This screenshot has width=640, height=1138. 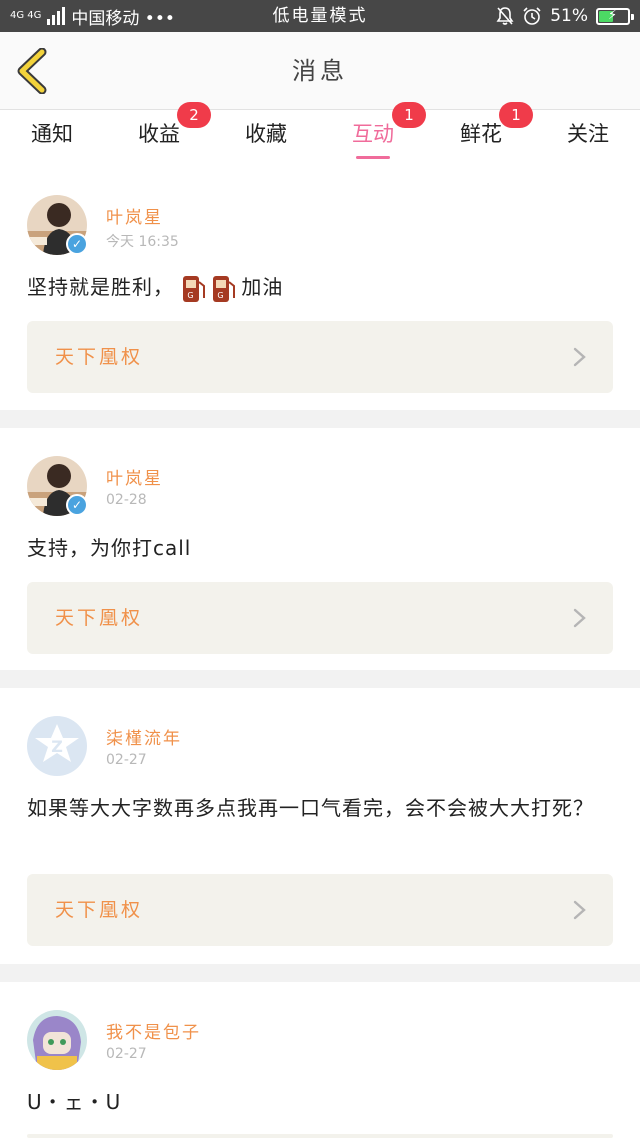 What do you see at coordinates (320, 16) in the screenshot?
I see `status-bar: 4G 4G 中国移动 ••• 低电量模式 51% ⚡` at bounding box center [320, 16].